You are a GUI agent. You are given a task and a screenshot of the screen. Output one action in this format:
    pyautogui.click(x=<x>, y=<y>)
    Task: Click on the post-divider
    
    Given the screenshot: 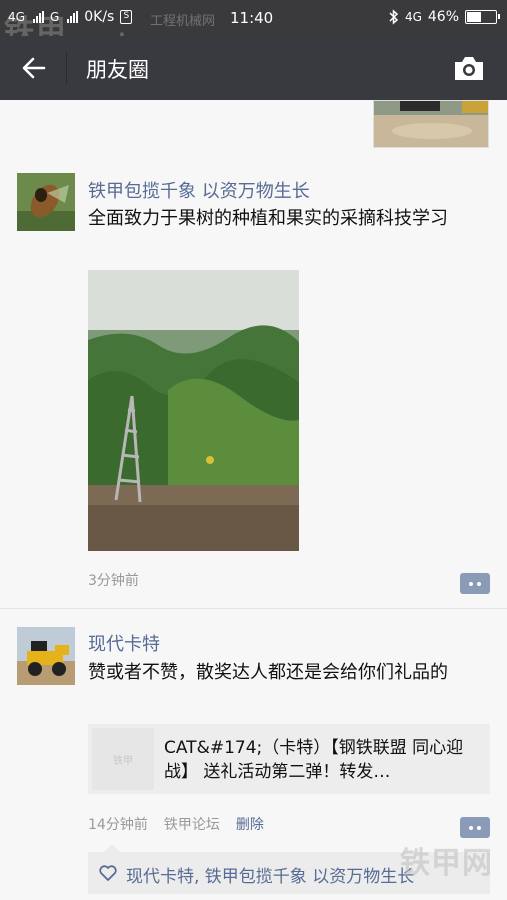 What is the action you would take?
    pyautogui.click(x=253, y=608)
    